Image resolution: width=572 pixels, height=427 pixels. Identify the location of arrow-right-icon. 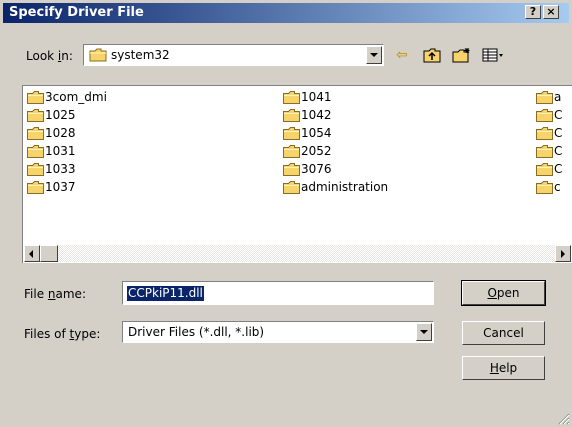
(563, 254).